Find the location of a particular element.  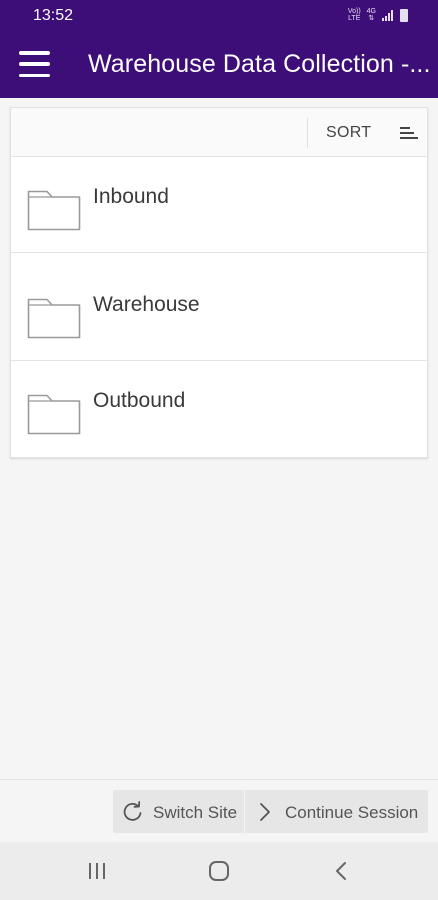

system-nav-bar is located at coordinates (219, 871).